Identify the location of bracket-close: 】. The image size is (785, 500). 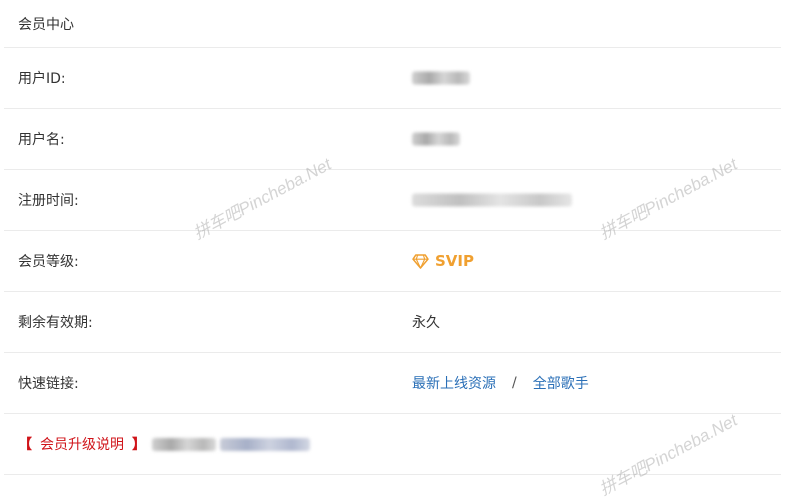
(139, 445).